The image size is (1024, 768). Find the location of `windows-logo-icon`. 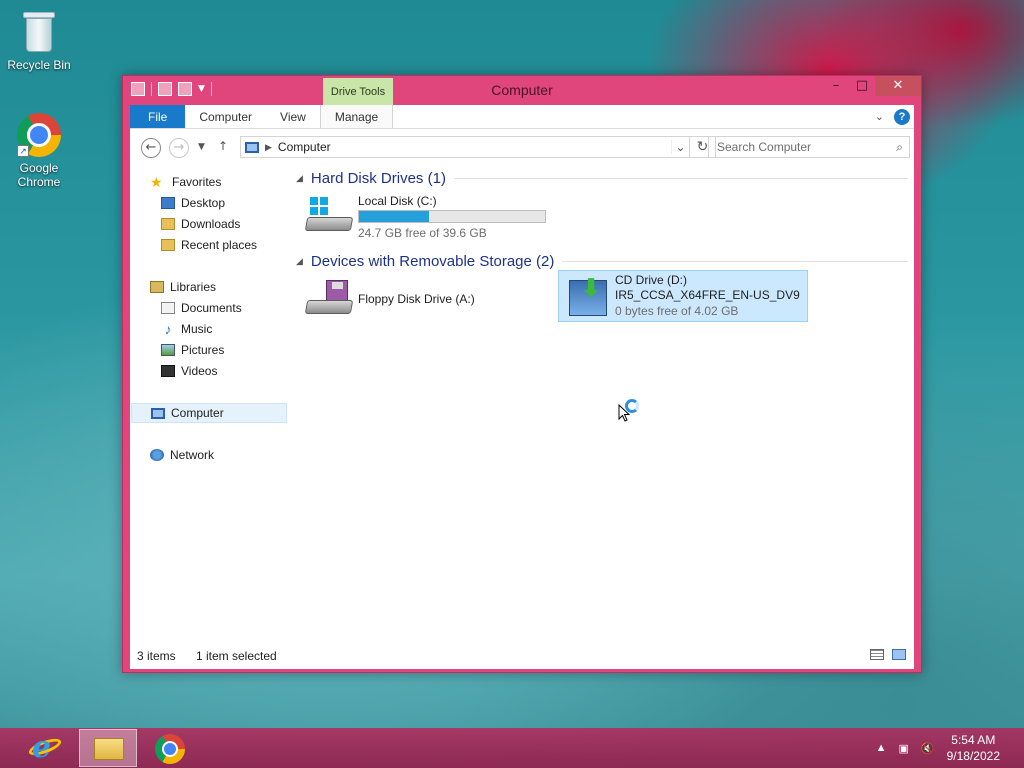

windows-logo-icon is located at coordinates (319, 206).